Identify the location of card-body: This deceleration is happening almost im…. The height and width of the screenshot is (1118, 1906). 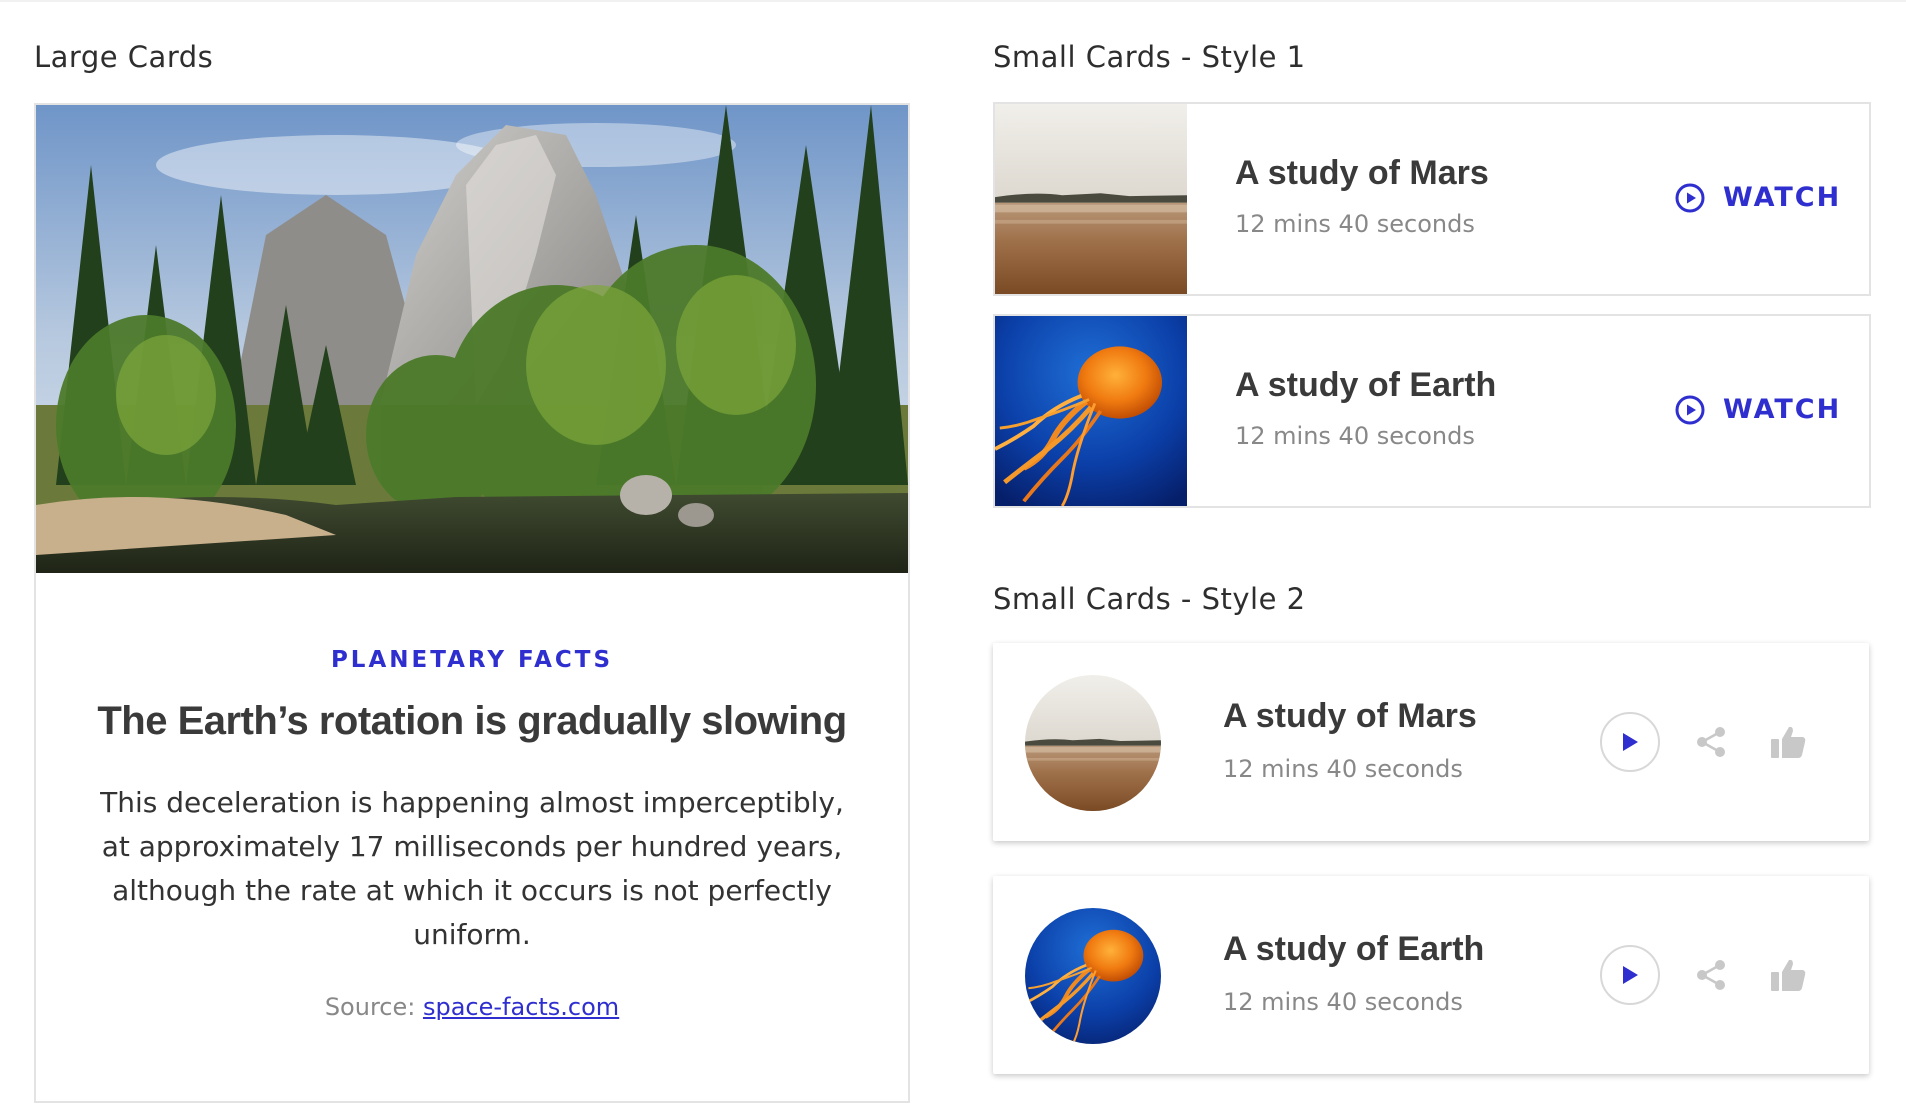
(472, 868).